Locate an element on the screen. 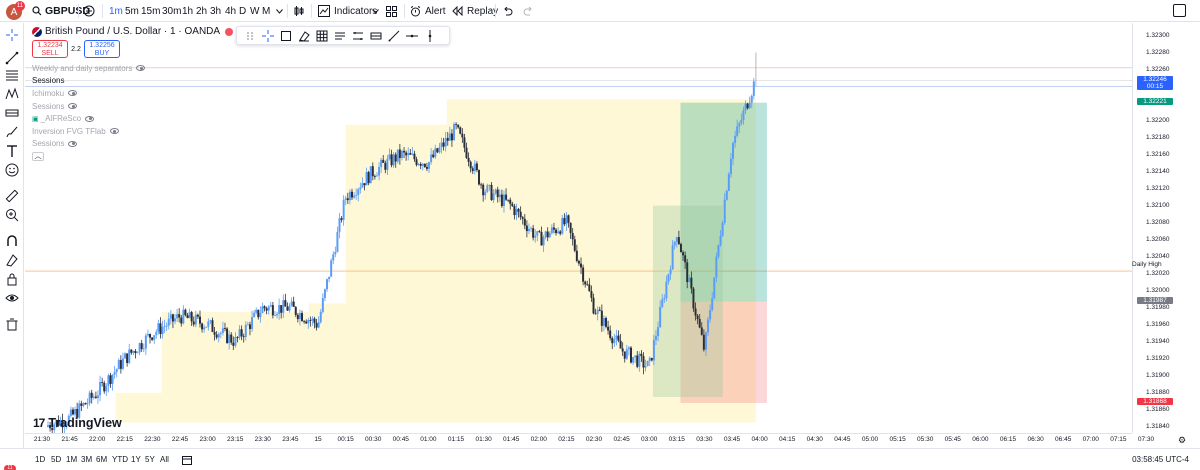  range-1m: 1M is located at coordinates (71, 459).